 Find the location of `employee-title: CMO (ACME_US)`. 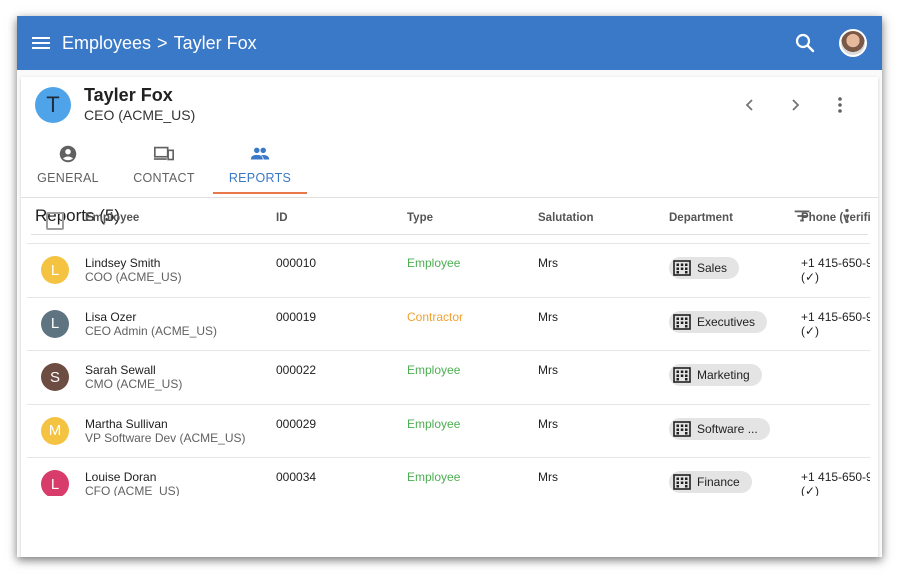

employee-title: CMO (ACME_US) is located at coordinates (134, 384).